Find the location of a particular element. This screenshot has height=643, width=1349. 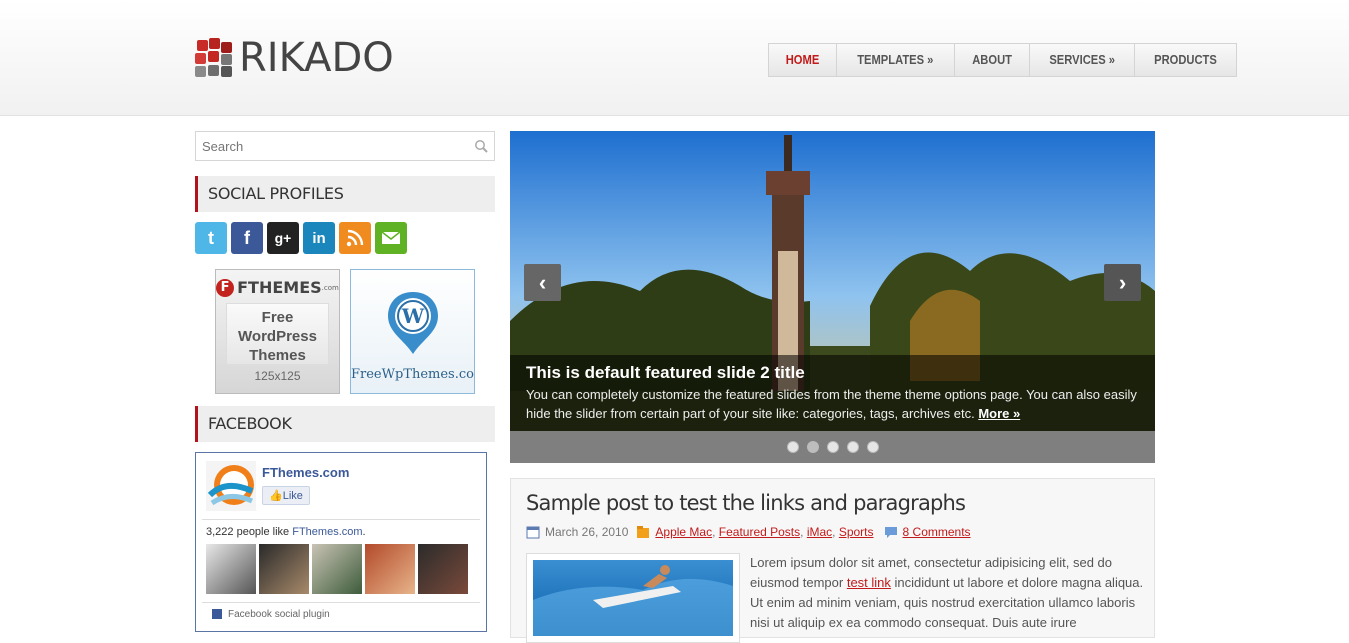

fb-plugin-text: Facebook social plugin is located at coordinates (279, 614).